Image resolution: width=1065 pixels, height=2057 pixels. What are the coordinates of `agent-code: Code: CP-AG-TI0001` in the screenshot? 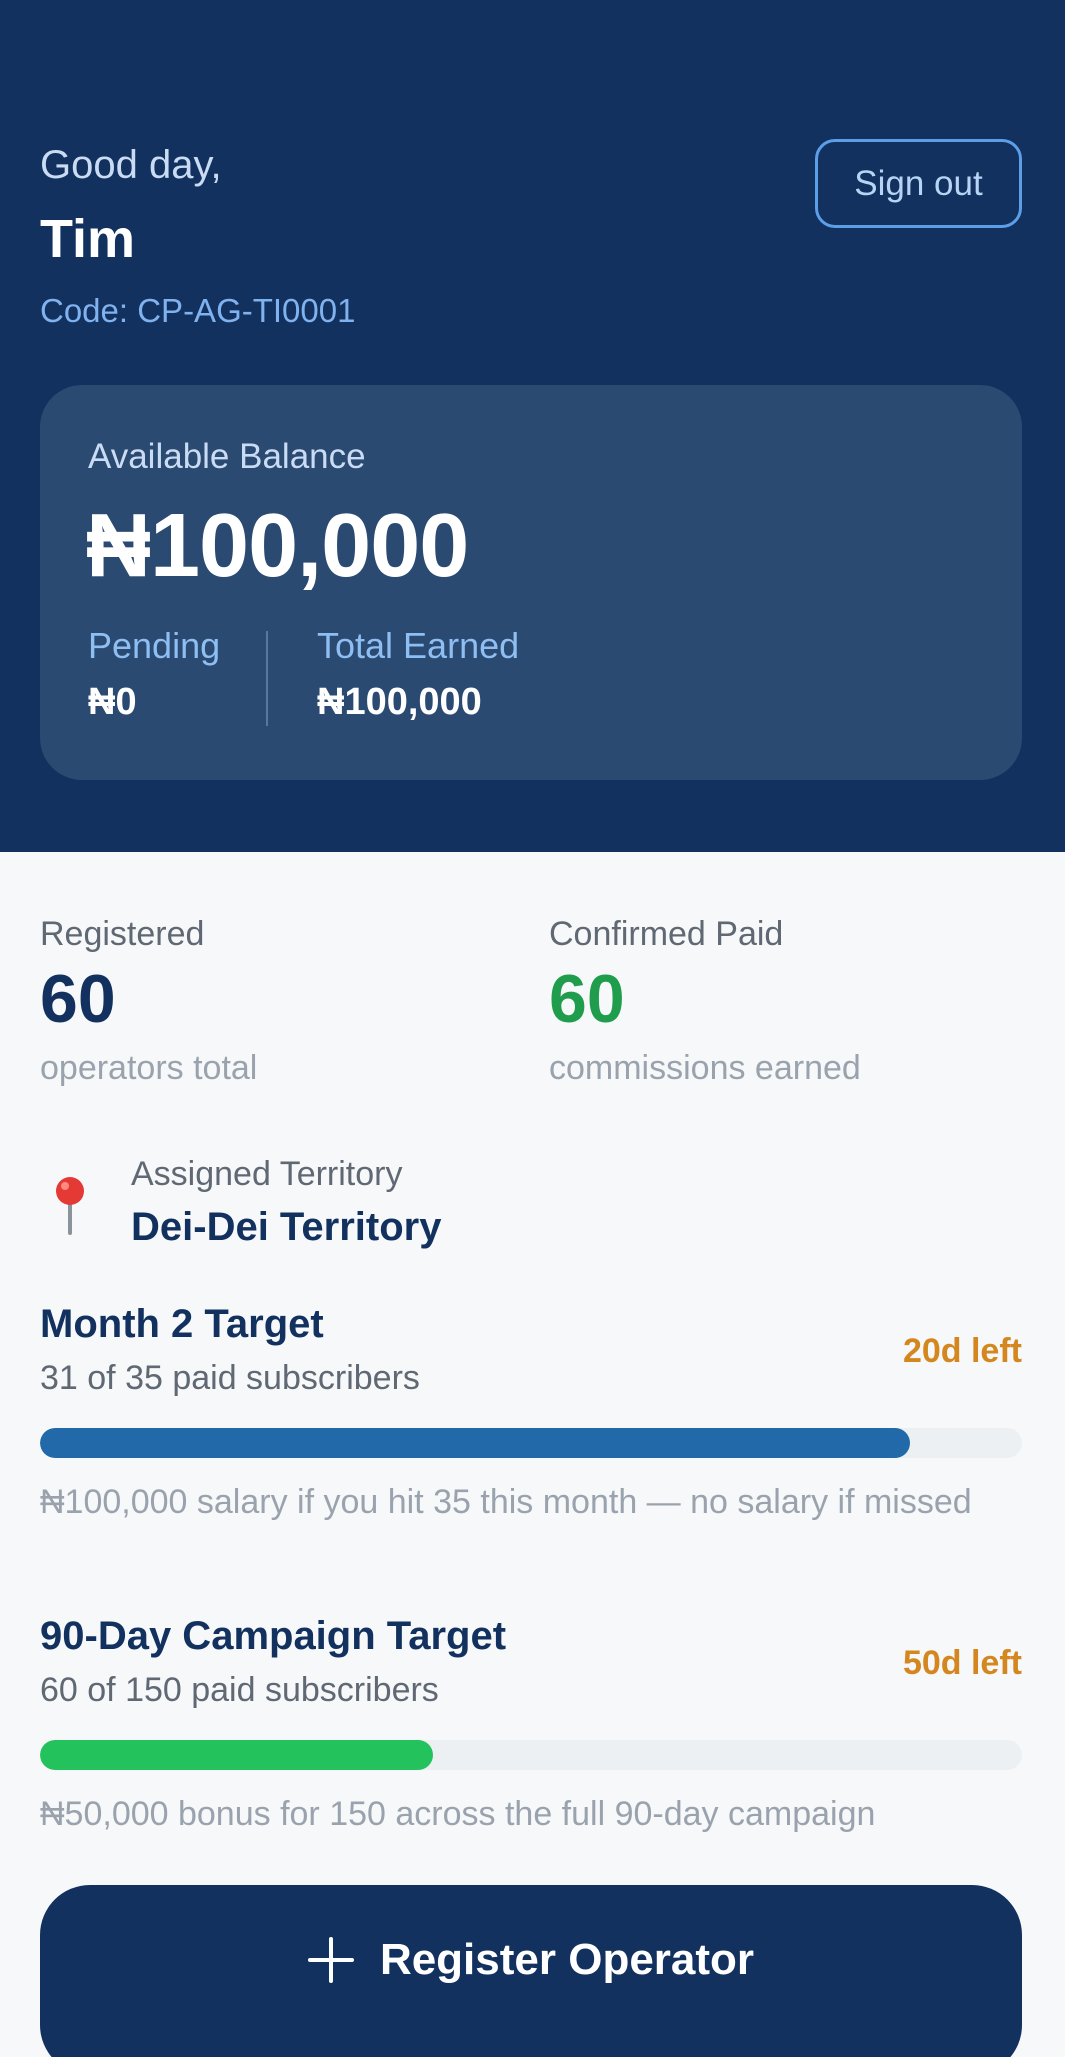 It's located at (198, 310).